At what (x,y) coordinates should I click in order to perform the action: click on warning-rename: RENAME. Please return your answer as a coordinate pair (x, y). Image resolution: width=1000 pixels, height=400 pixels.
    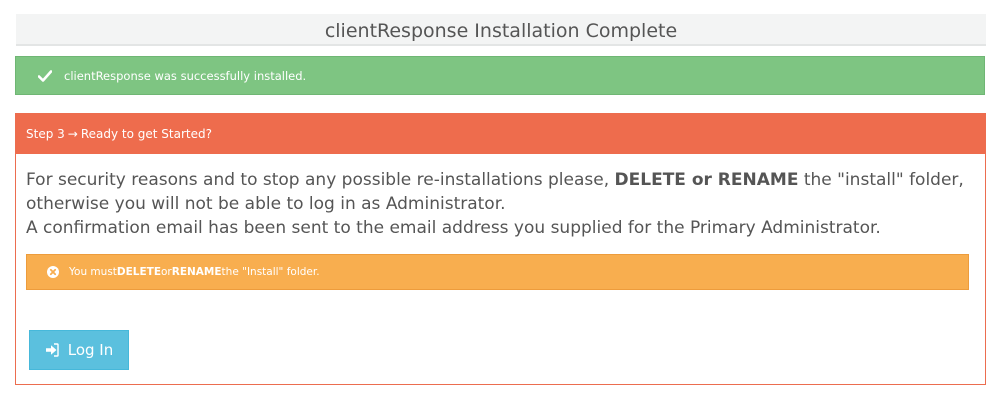
    Looking at the image, I should click on (196, 272).